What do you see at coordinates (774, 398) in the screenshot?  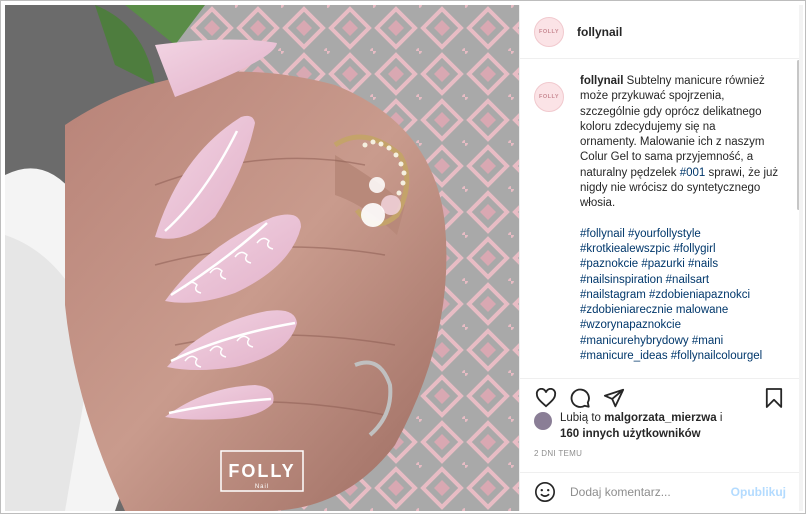 I see `bookmark-icon` at bounding box center [774, 398].